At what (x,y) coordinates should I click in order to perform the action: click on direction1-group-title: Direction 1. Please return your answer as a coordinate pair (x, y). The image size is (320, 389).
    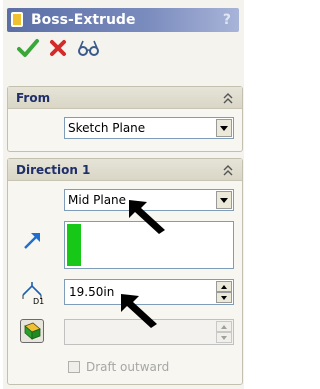
    Looking at the image, I should click on (53, 170).